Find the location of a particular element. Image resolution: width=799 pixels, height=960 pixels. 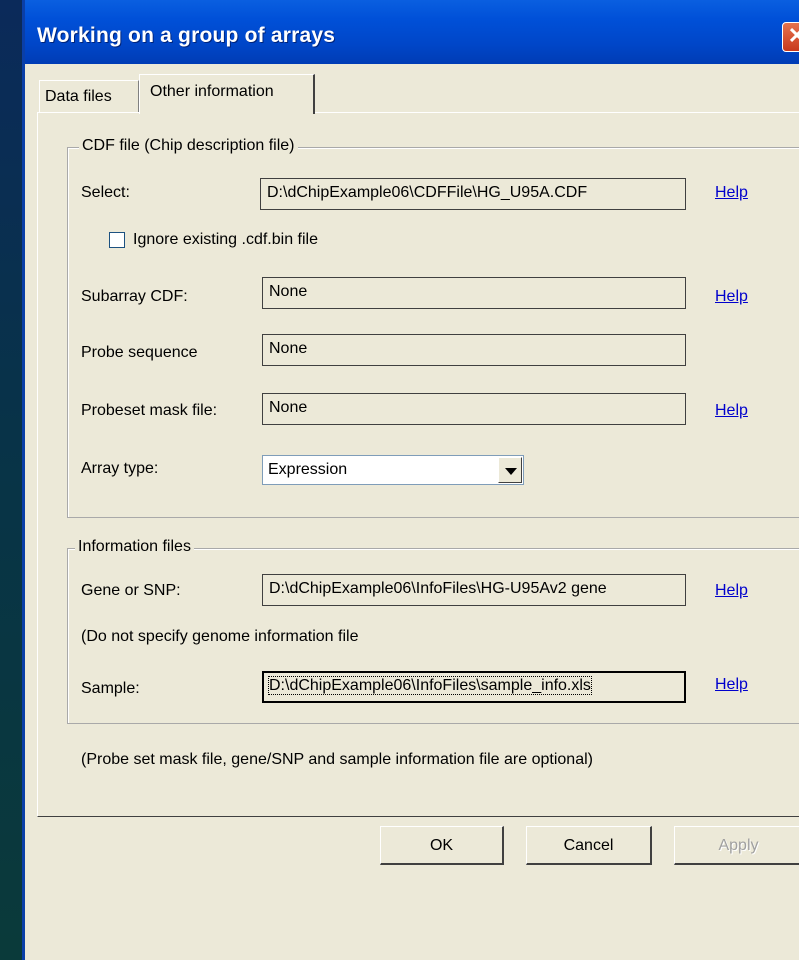

info-group-legend: Information files is located at coordinates (134, 547).